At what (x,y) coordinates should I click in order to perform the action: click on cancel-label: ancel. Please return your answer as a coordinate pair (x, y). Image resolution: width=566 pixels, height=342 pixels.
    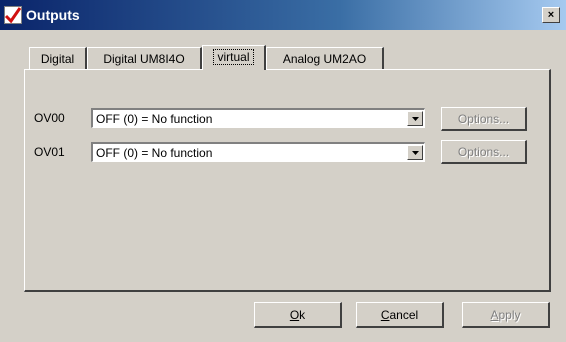
    Looking at the image, I should click on (404, 315).